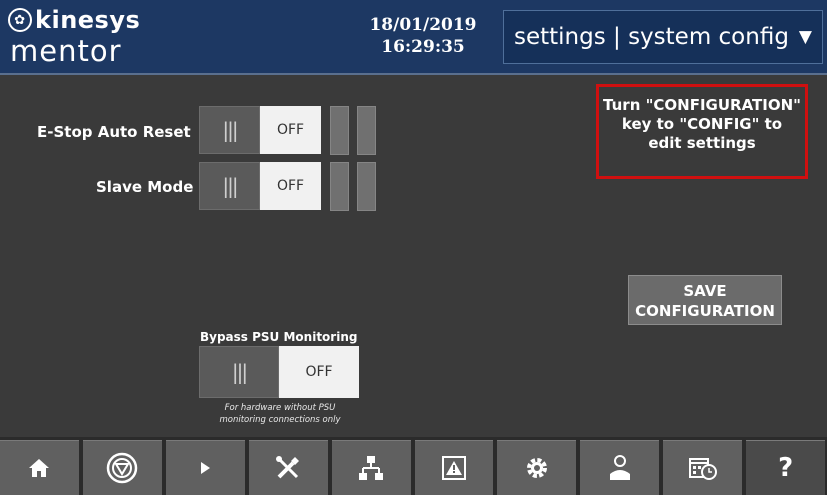  I want to click on help-icon: ?, so click(786, 468).